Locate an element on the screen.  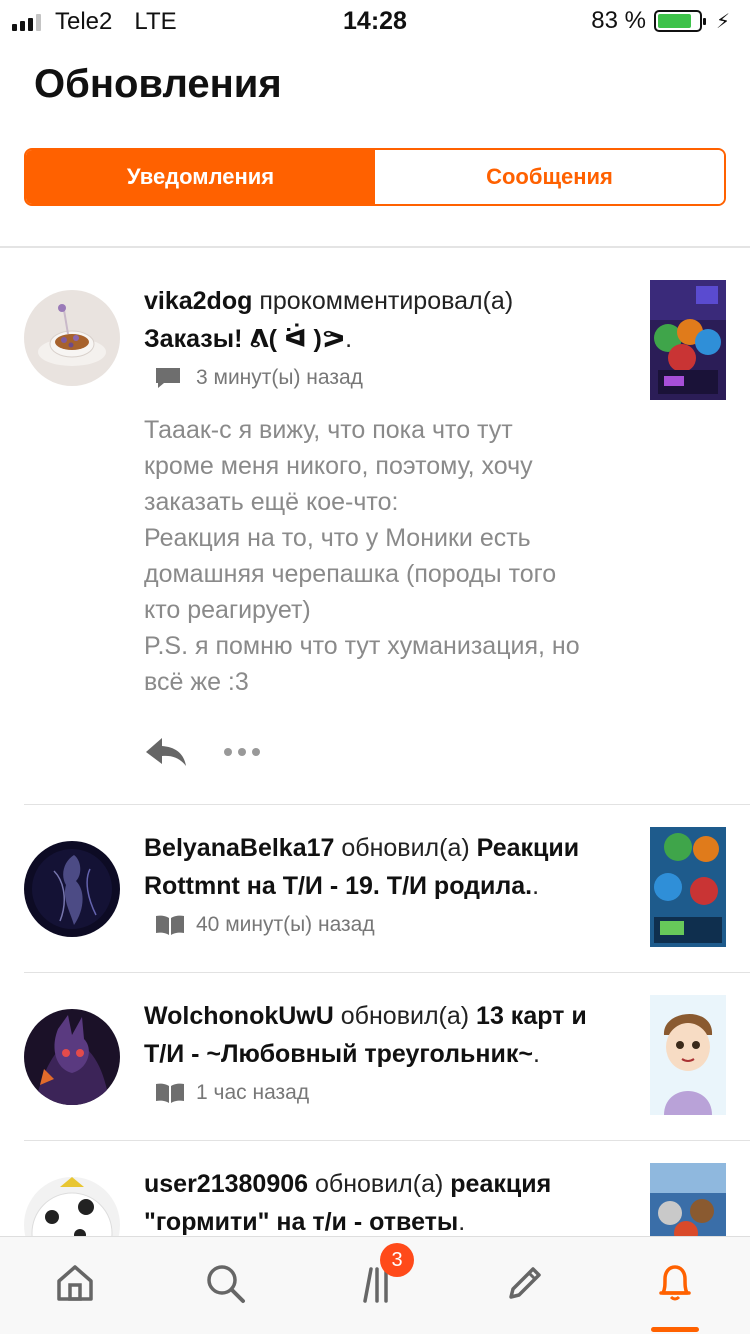
comment-line: заказать ещё кое-что: is located at coordinates (271, 502).